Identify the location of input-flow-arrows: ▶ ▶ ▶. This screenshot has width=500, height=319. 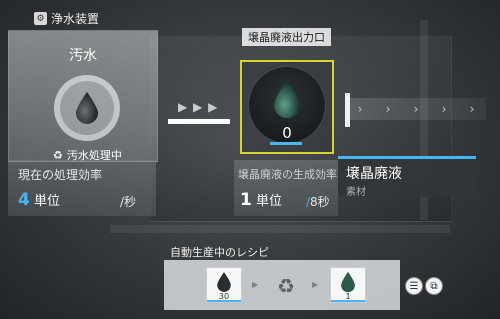
(198, 107).